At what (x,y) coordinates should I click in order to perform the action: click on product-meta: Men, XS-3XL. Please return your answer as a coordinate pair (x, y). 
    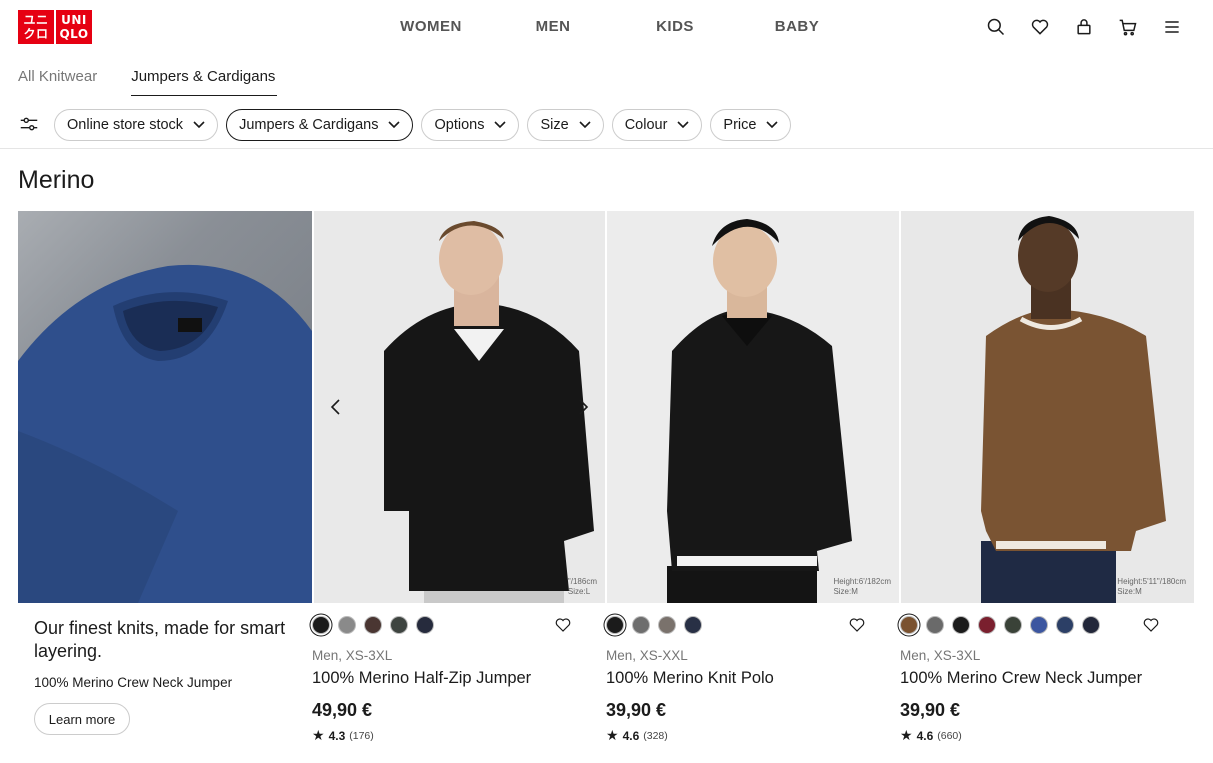
    Looking at the image, I should click on (940, 655).